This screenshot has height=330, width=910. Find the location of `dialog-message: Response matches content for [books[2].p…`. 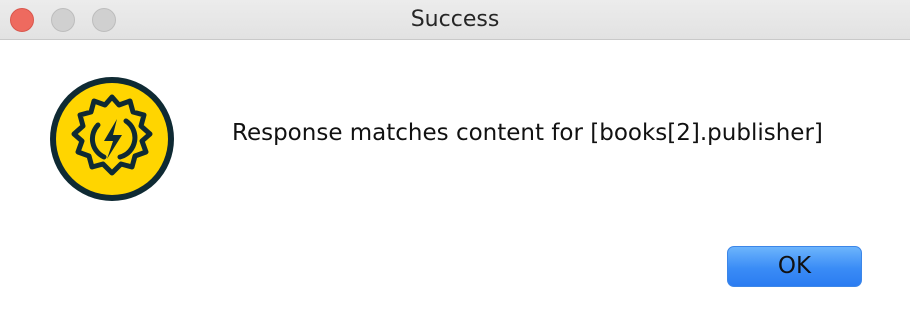

dialog-message: Response matches content for [books[2].p… is located at coordinates (527, 133).